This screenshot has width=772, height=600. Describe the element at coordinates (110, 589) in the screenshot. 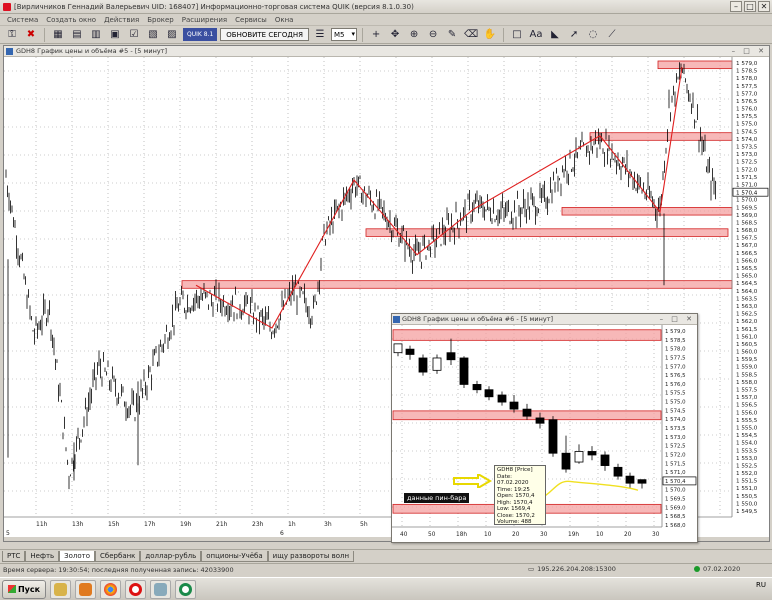

I see `taskbar-chrome-icon` at that location.